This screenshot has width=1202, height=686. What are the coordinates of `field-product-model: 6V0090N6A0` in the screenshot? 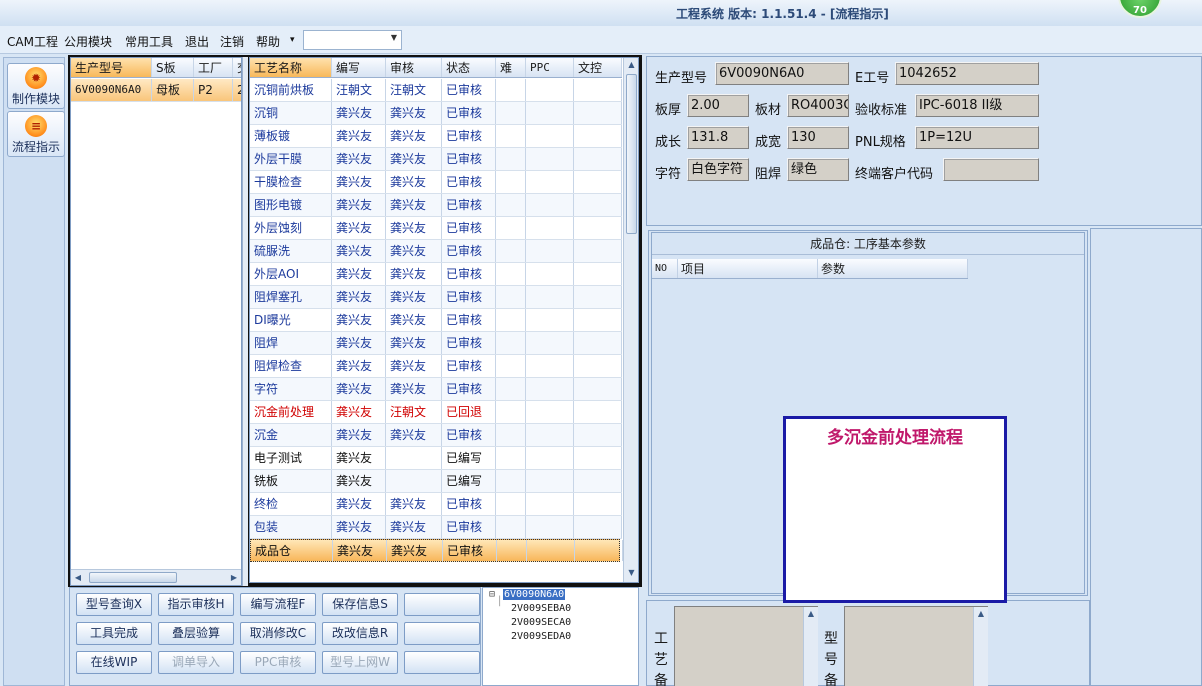 It's located at (782, 73).